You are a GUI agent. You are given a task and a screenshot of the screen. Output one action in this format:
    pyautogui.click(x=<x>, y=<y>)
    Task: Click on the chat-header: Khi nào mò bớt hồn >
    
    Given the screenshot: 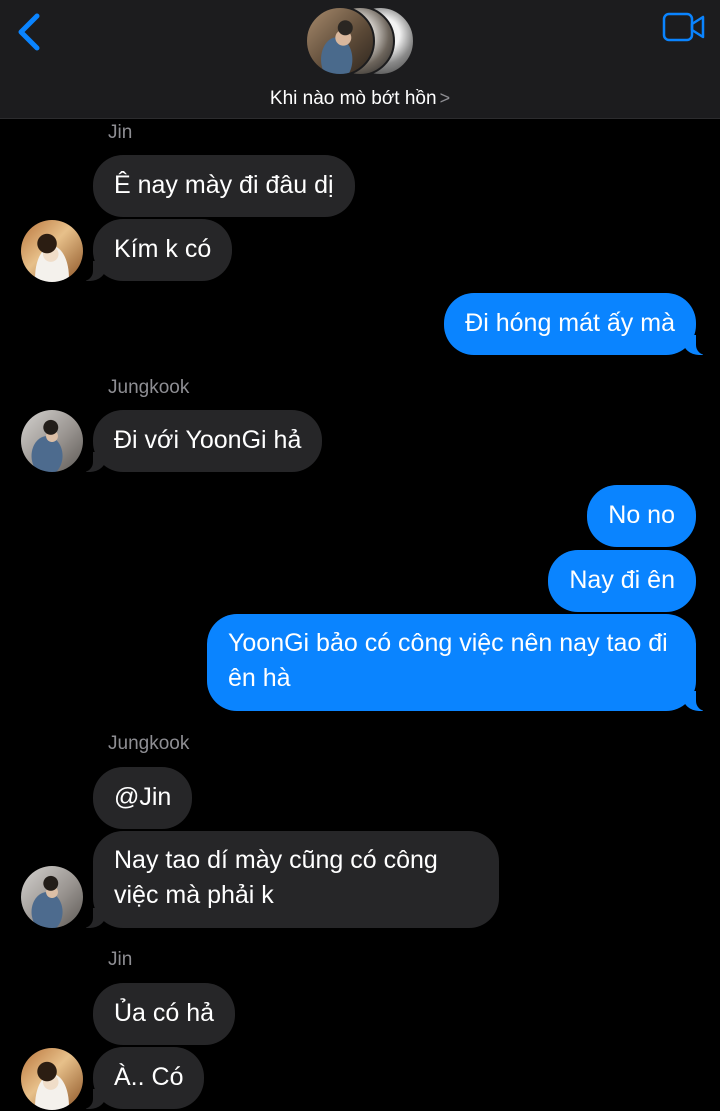 What is the action you would take?
    pyautogui.click(x=360, y=59)
    